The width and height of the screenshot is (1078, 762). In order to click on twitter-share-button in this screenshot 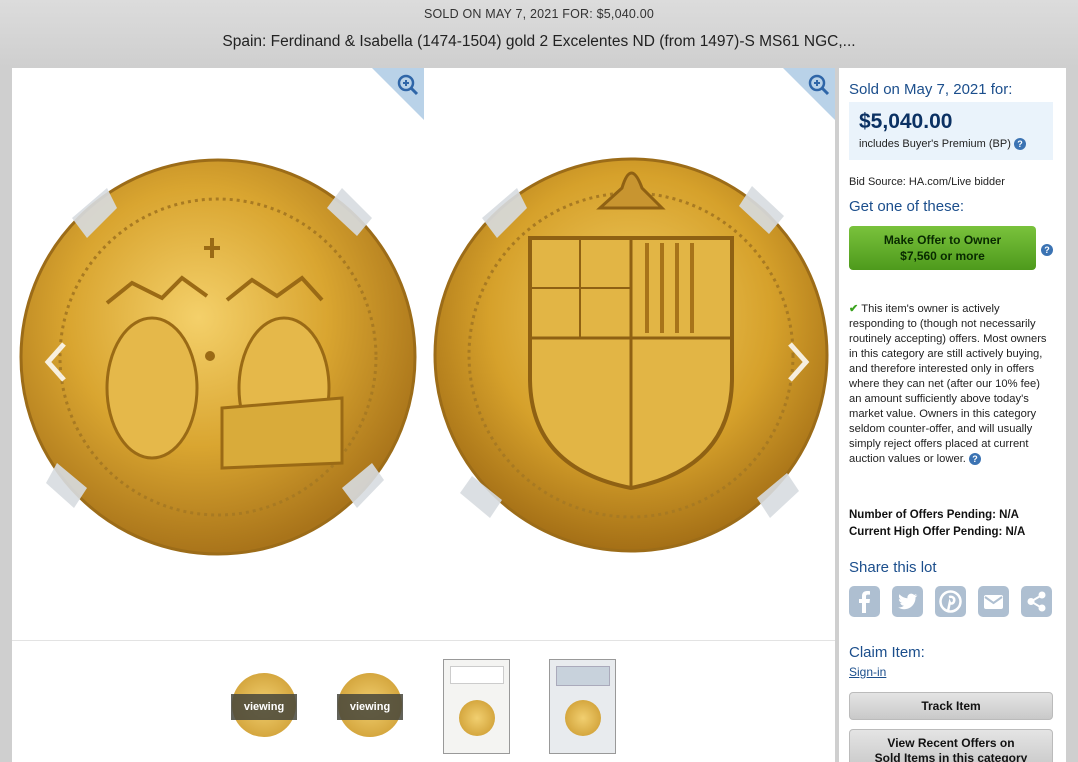, I will do `click(907, 601)`.